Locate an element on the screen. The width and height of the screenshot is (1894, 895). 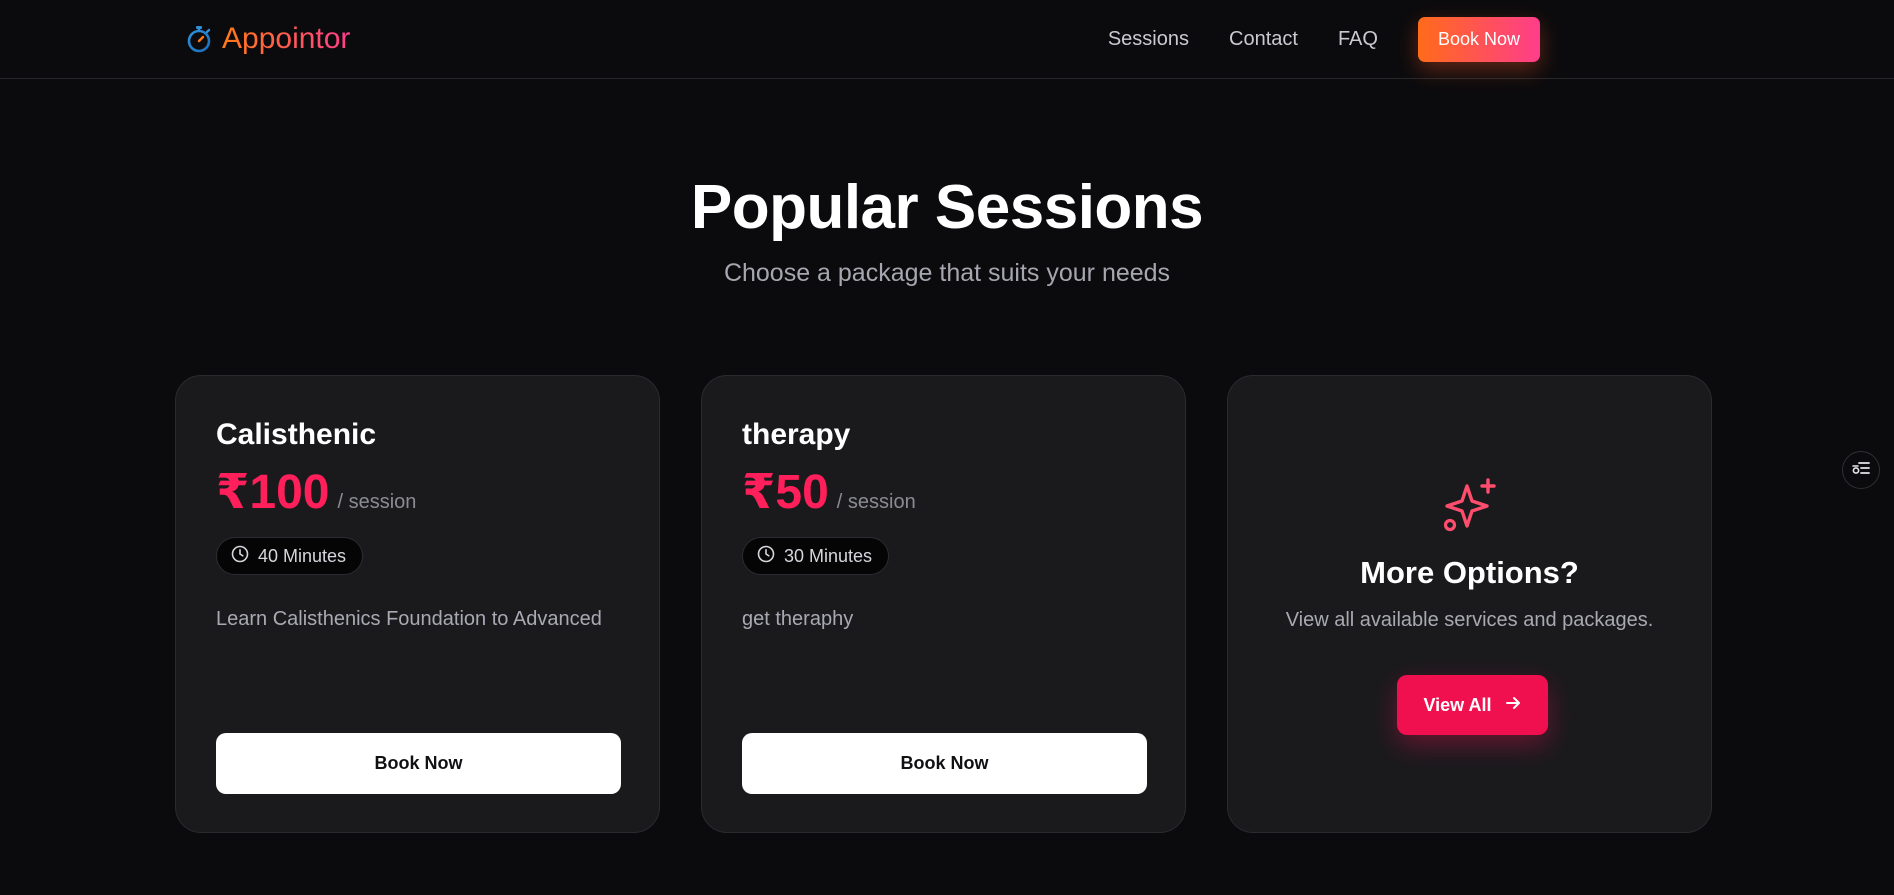
duration-badge: 30 Minutes is located at coordinates (816, 556).